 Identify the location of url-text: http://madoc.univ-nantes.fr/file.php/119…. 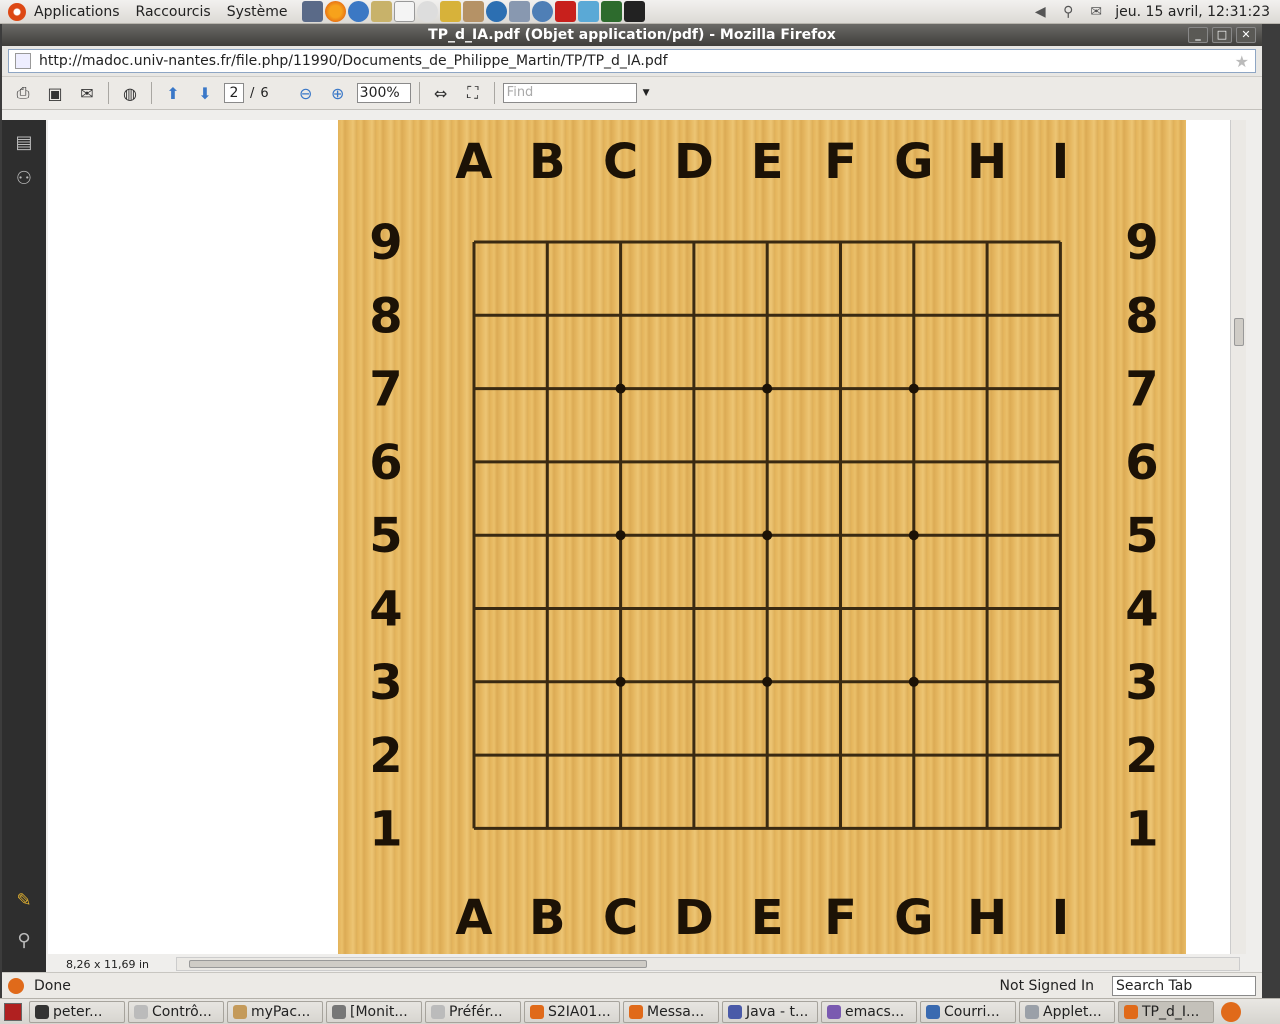
(353, 61).